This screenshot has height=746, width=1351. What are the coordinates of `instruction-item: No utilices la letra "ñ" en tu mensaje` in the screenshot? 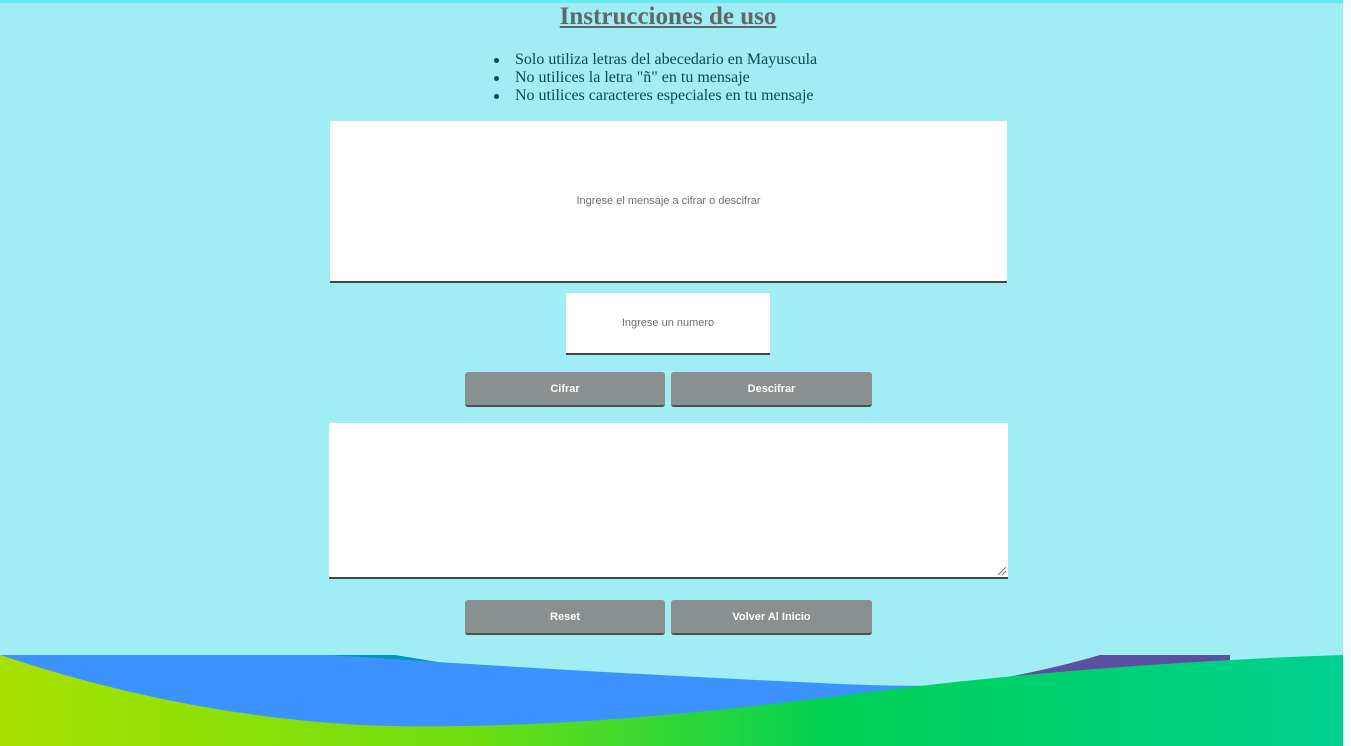 It's located at (655, 78).